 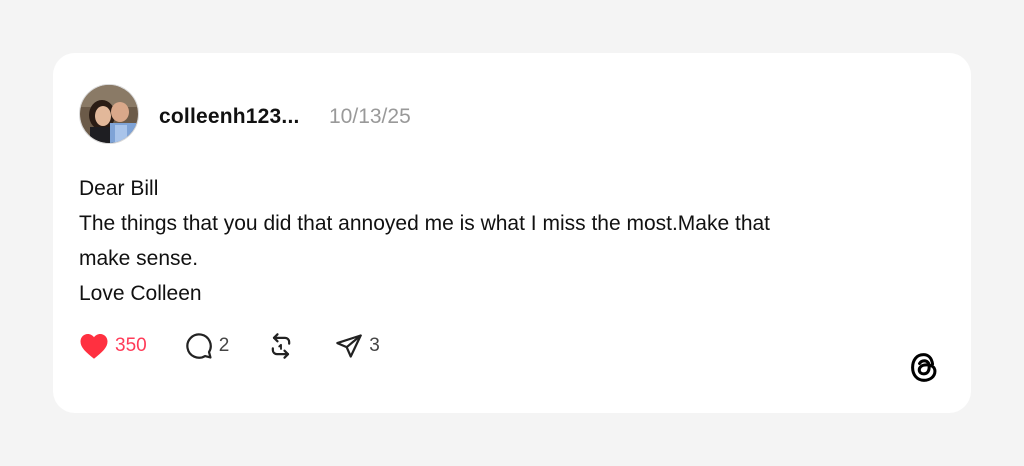 I want to click on share-button: 3, so click(x=357, y=346).